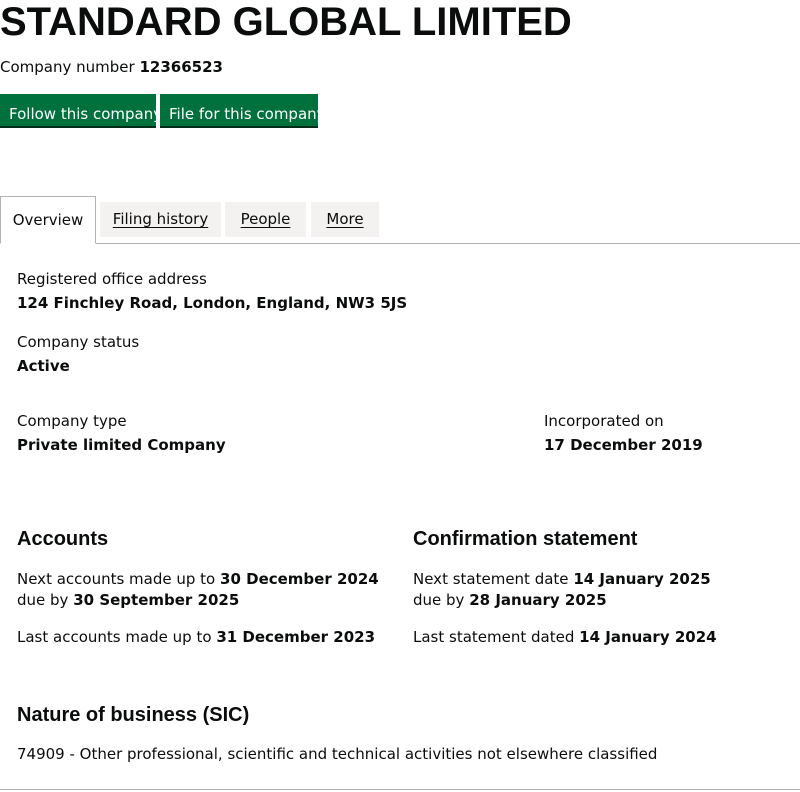 This screenshot has height=792, width=800. What do you see at coordinates (525, 539) in the screenshot?
I see `confirmation-heading: Confirmation statement` at bounding box center [525, 539].